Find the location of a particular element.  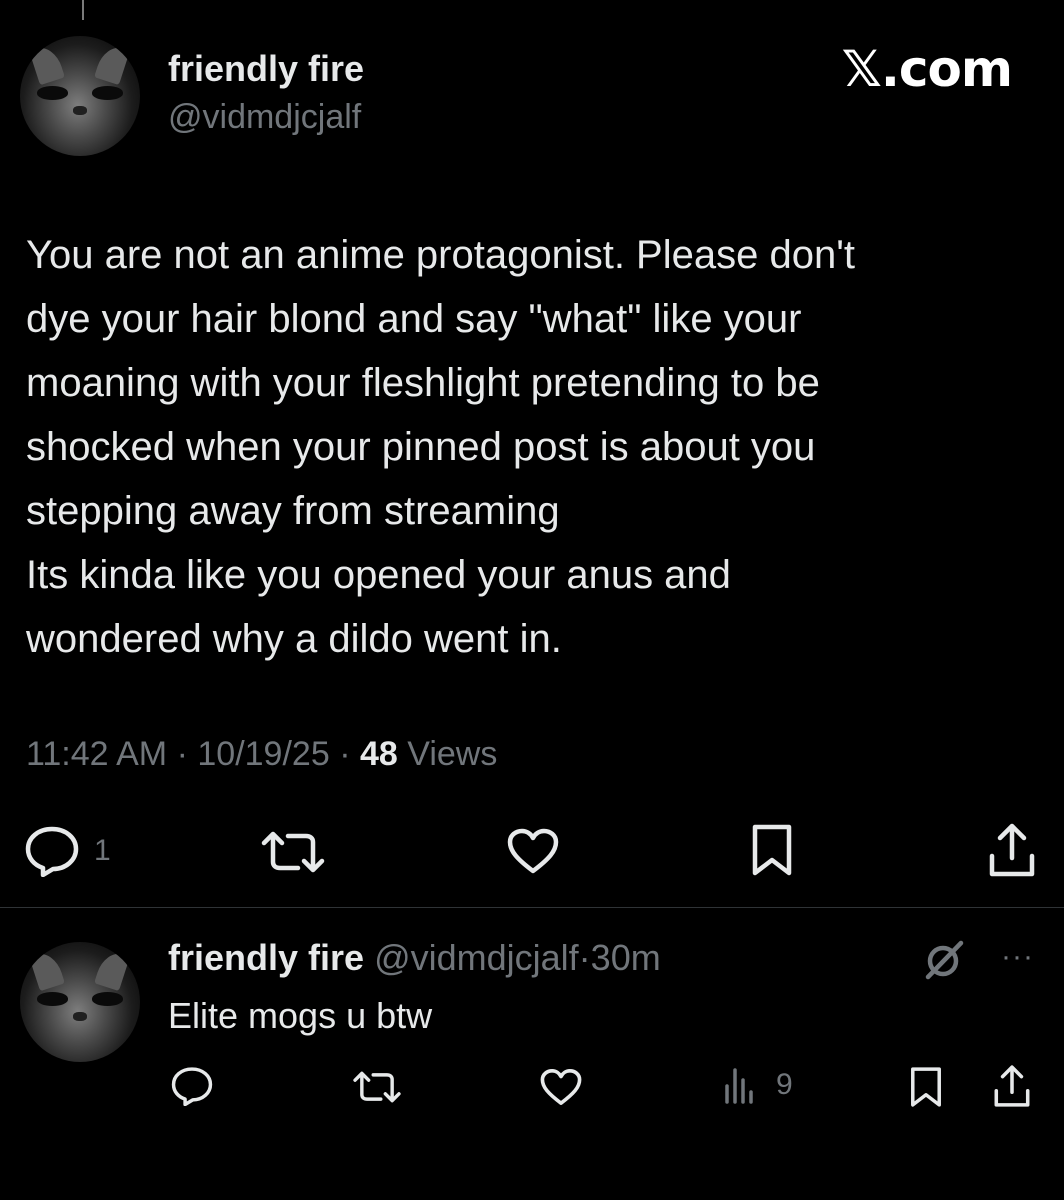

x-brand-watermark: 𝕏.com is located at coordinates (927, 69).